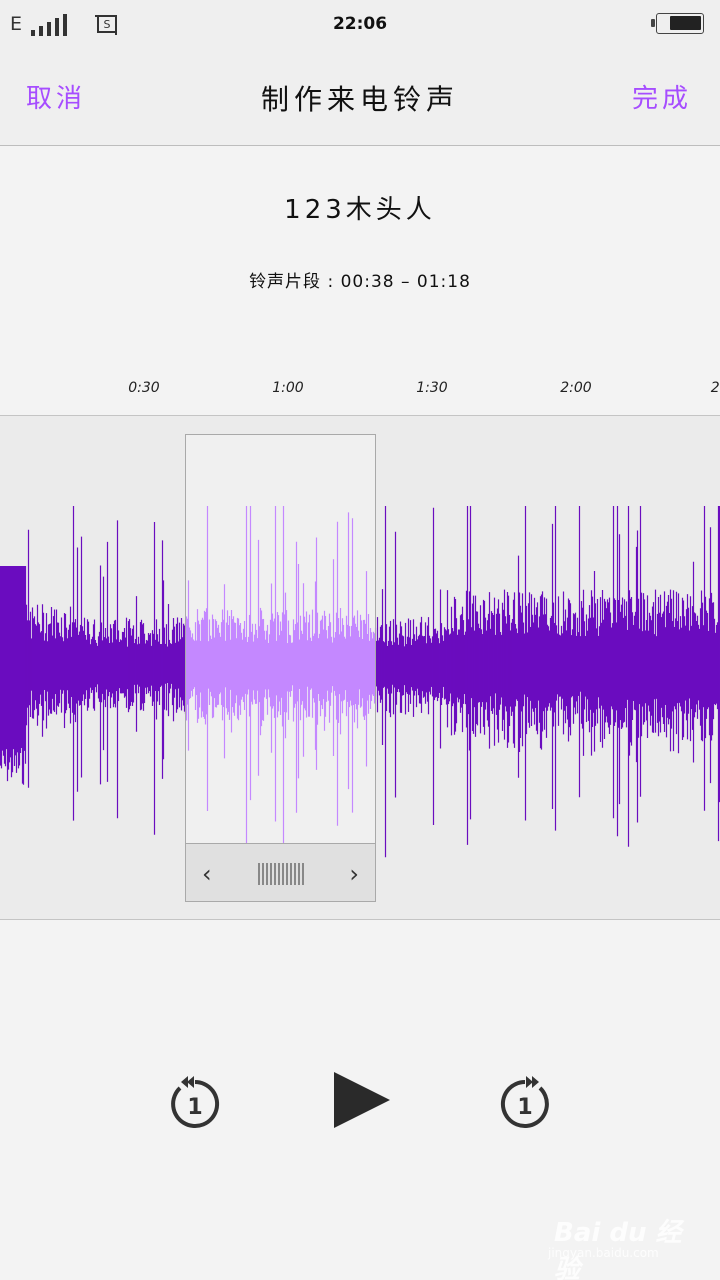  What do you see at coordinates (443, 282) in the screenshot?
I see `segment-end: 01:18` at bounding box center [443, 282].